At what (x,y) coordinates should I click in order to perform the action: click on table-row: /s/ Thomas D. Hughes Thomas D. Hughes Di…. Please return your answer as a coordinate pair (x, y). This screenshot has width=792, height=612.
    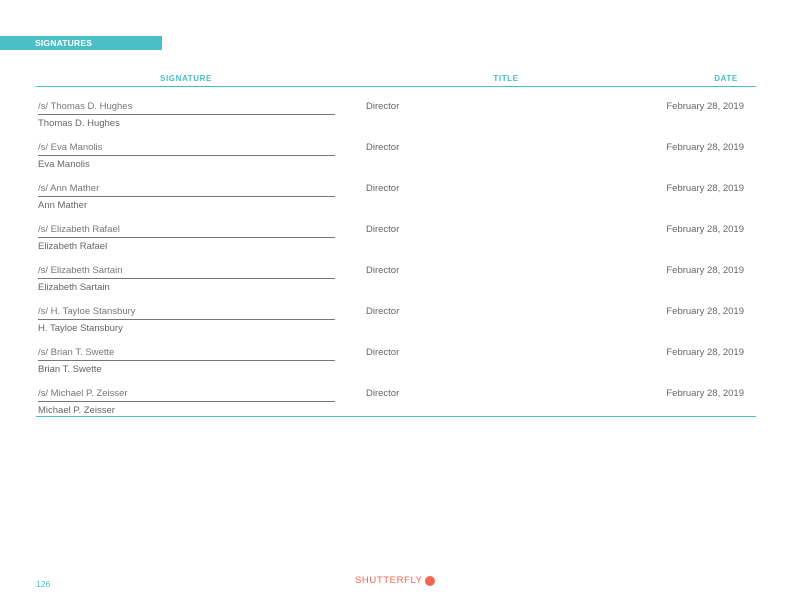
    Looking at the image, I should click on (396, 121).